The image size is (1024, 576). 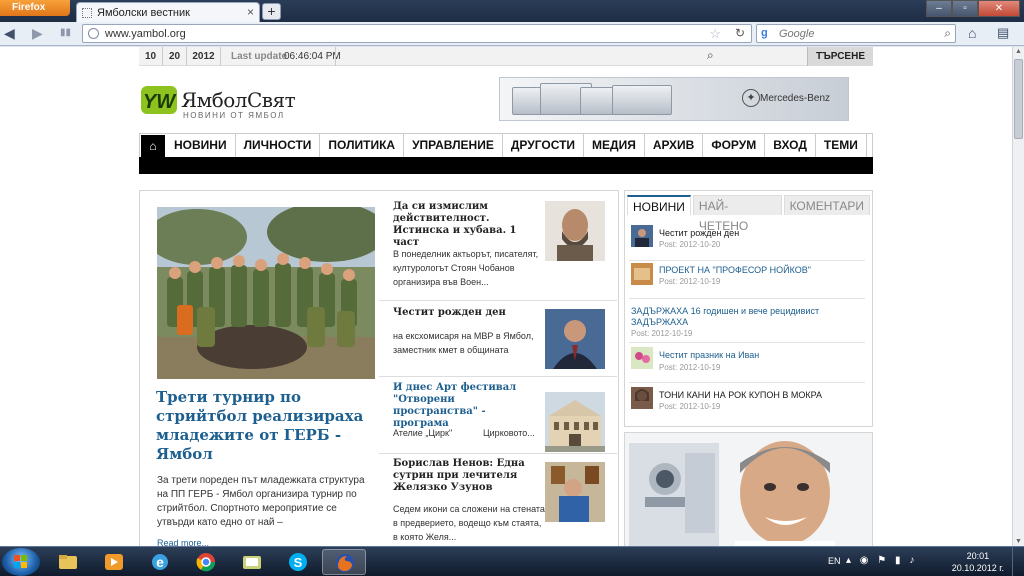 I want to click on logo-mark-text: YW, so click(x=160, y=102).